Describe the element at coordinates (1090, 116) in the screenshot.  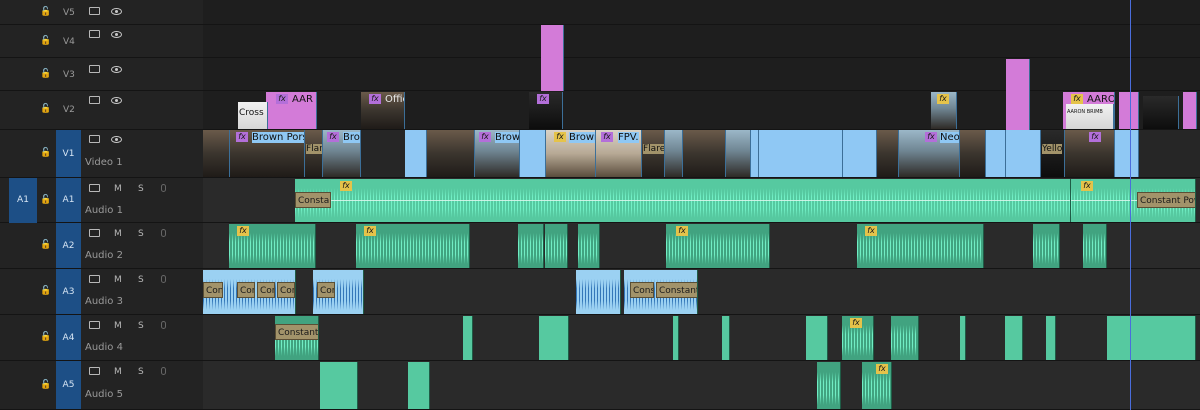
I see `title-clip: AARON BRIMB` at that location.